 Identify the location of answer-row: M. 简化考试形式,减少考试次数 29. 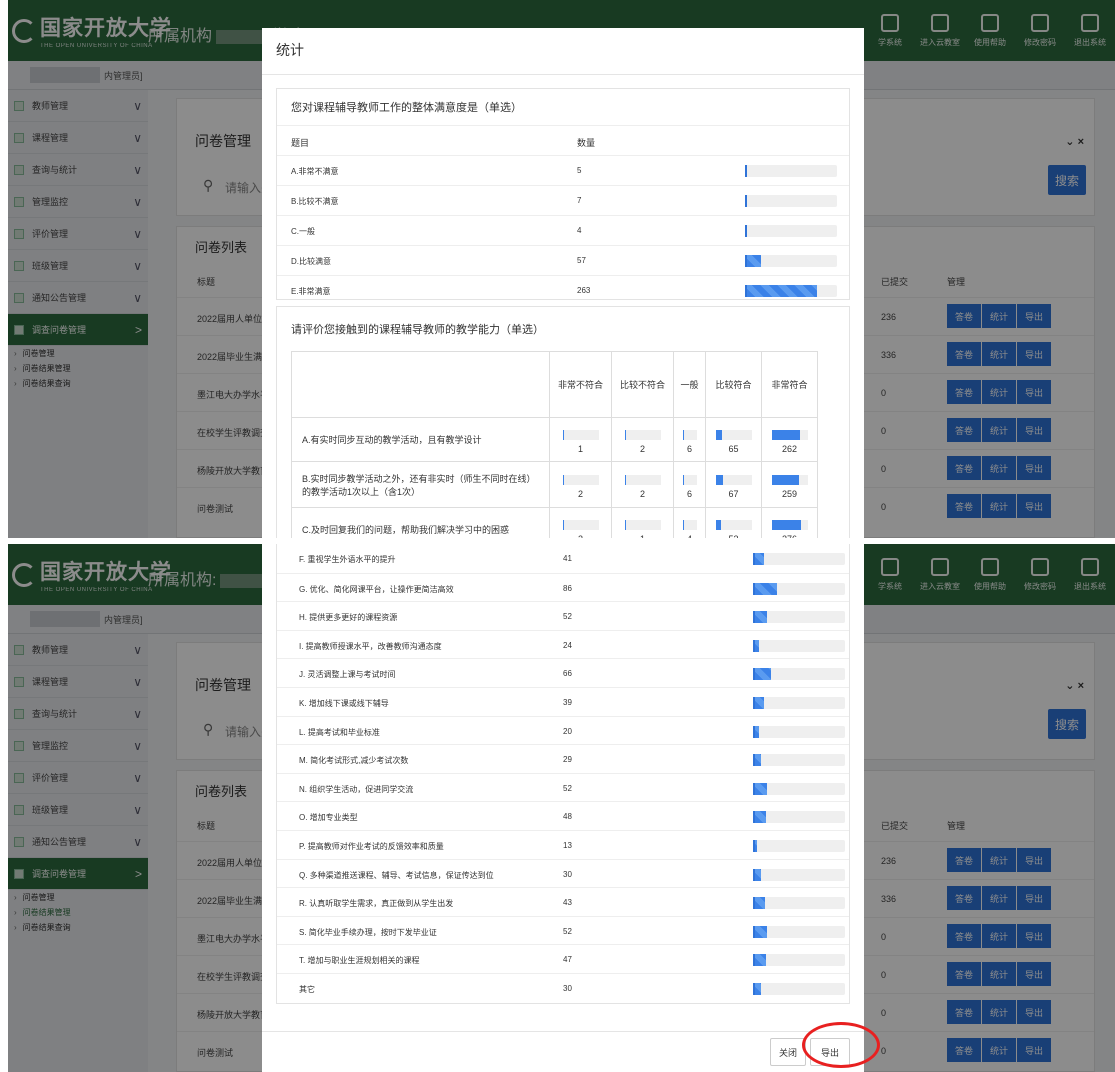
(563, 758).